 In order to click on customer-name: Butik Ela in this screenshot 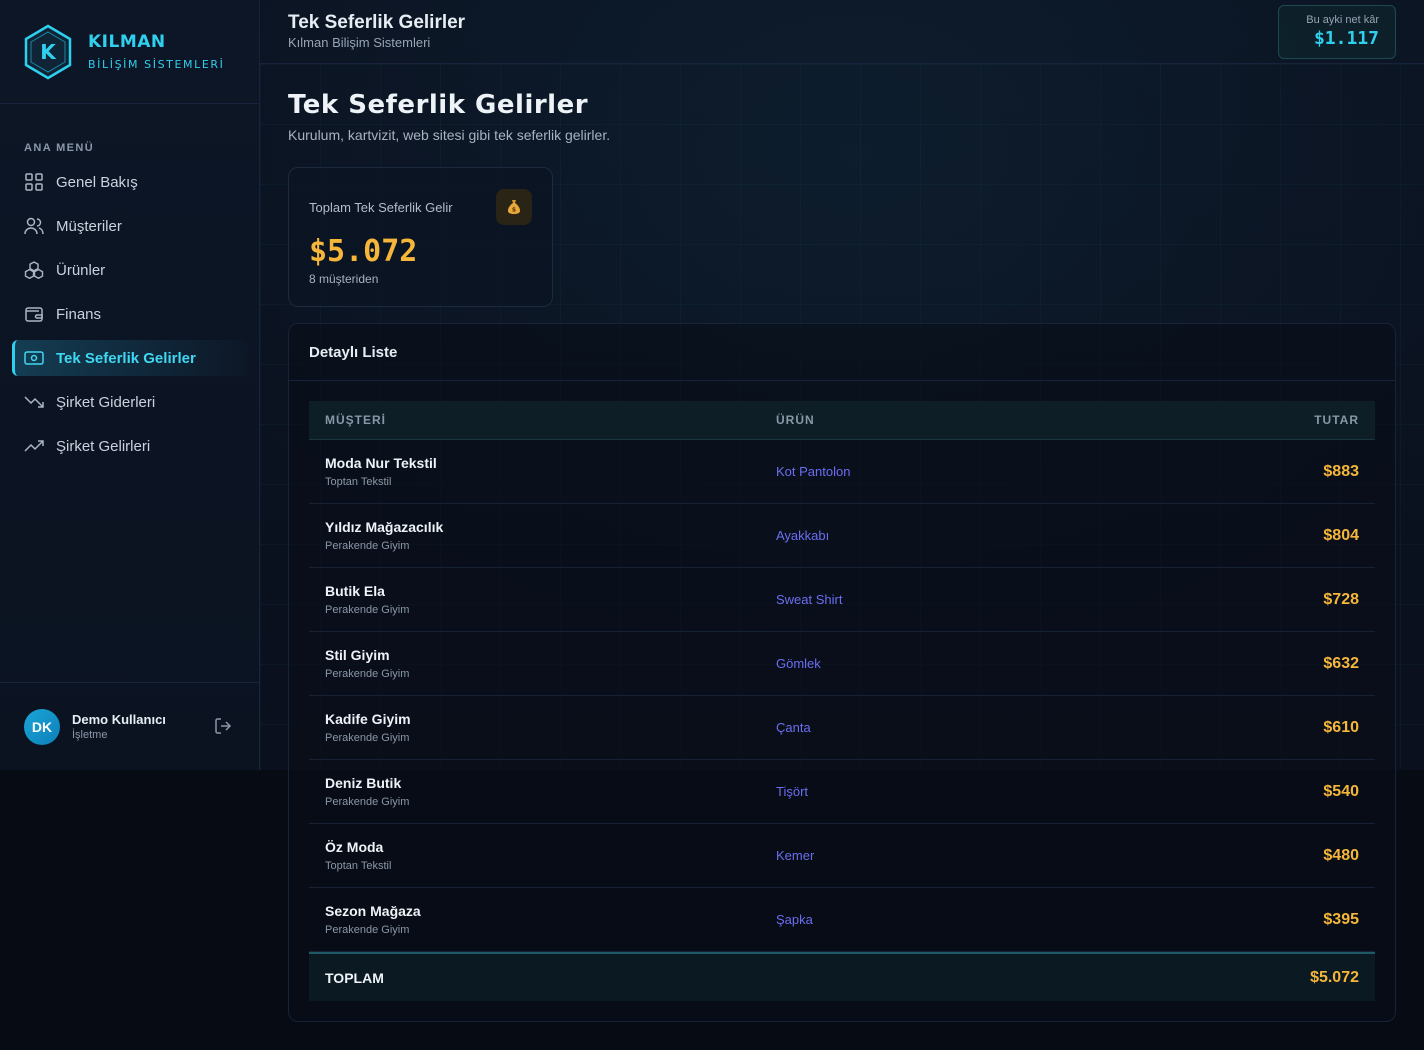, I will do `click(355, 591)`.